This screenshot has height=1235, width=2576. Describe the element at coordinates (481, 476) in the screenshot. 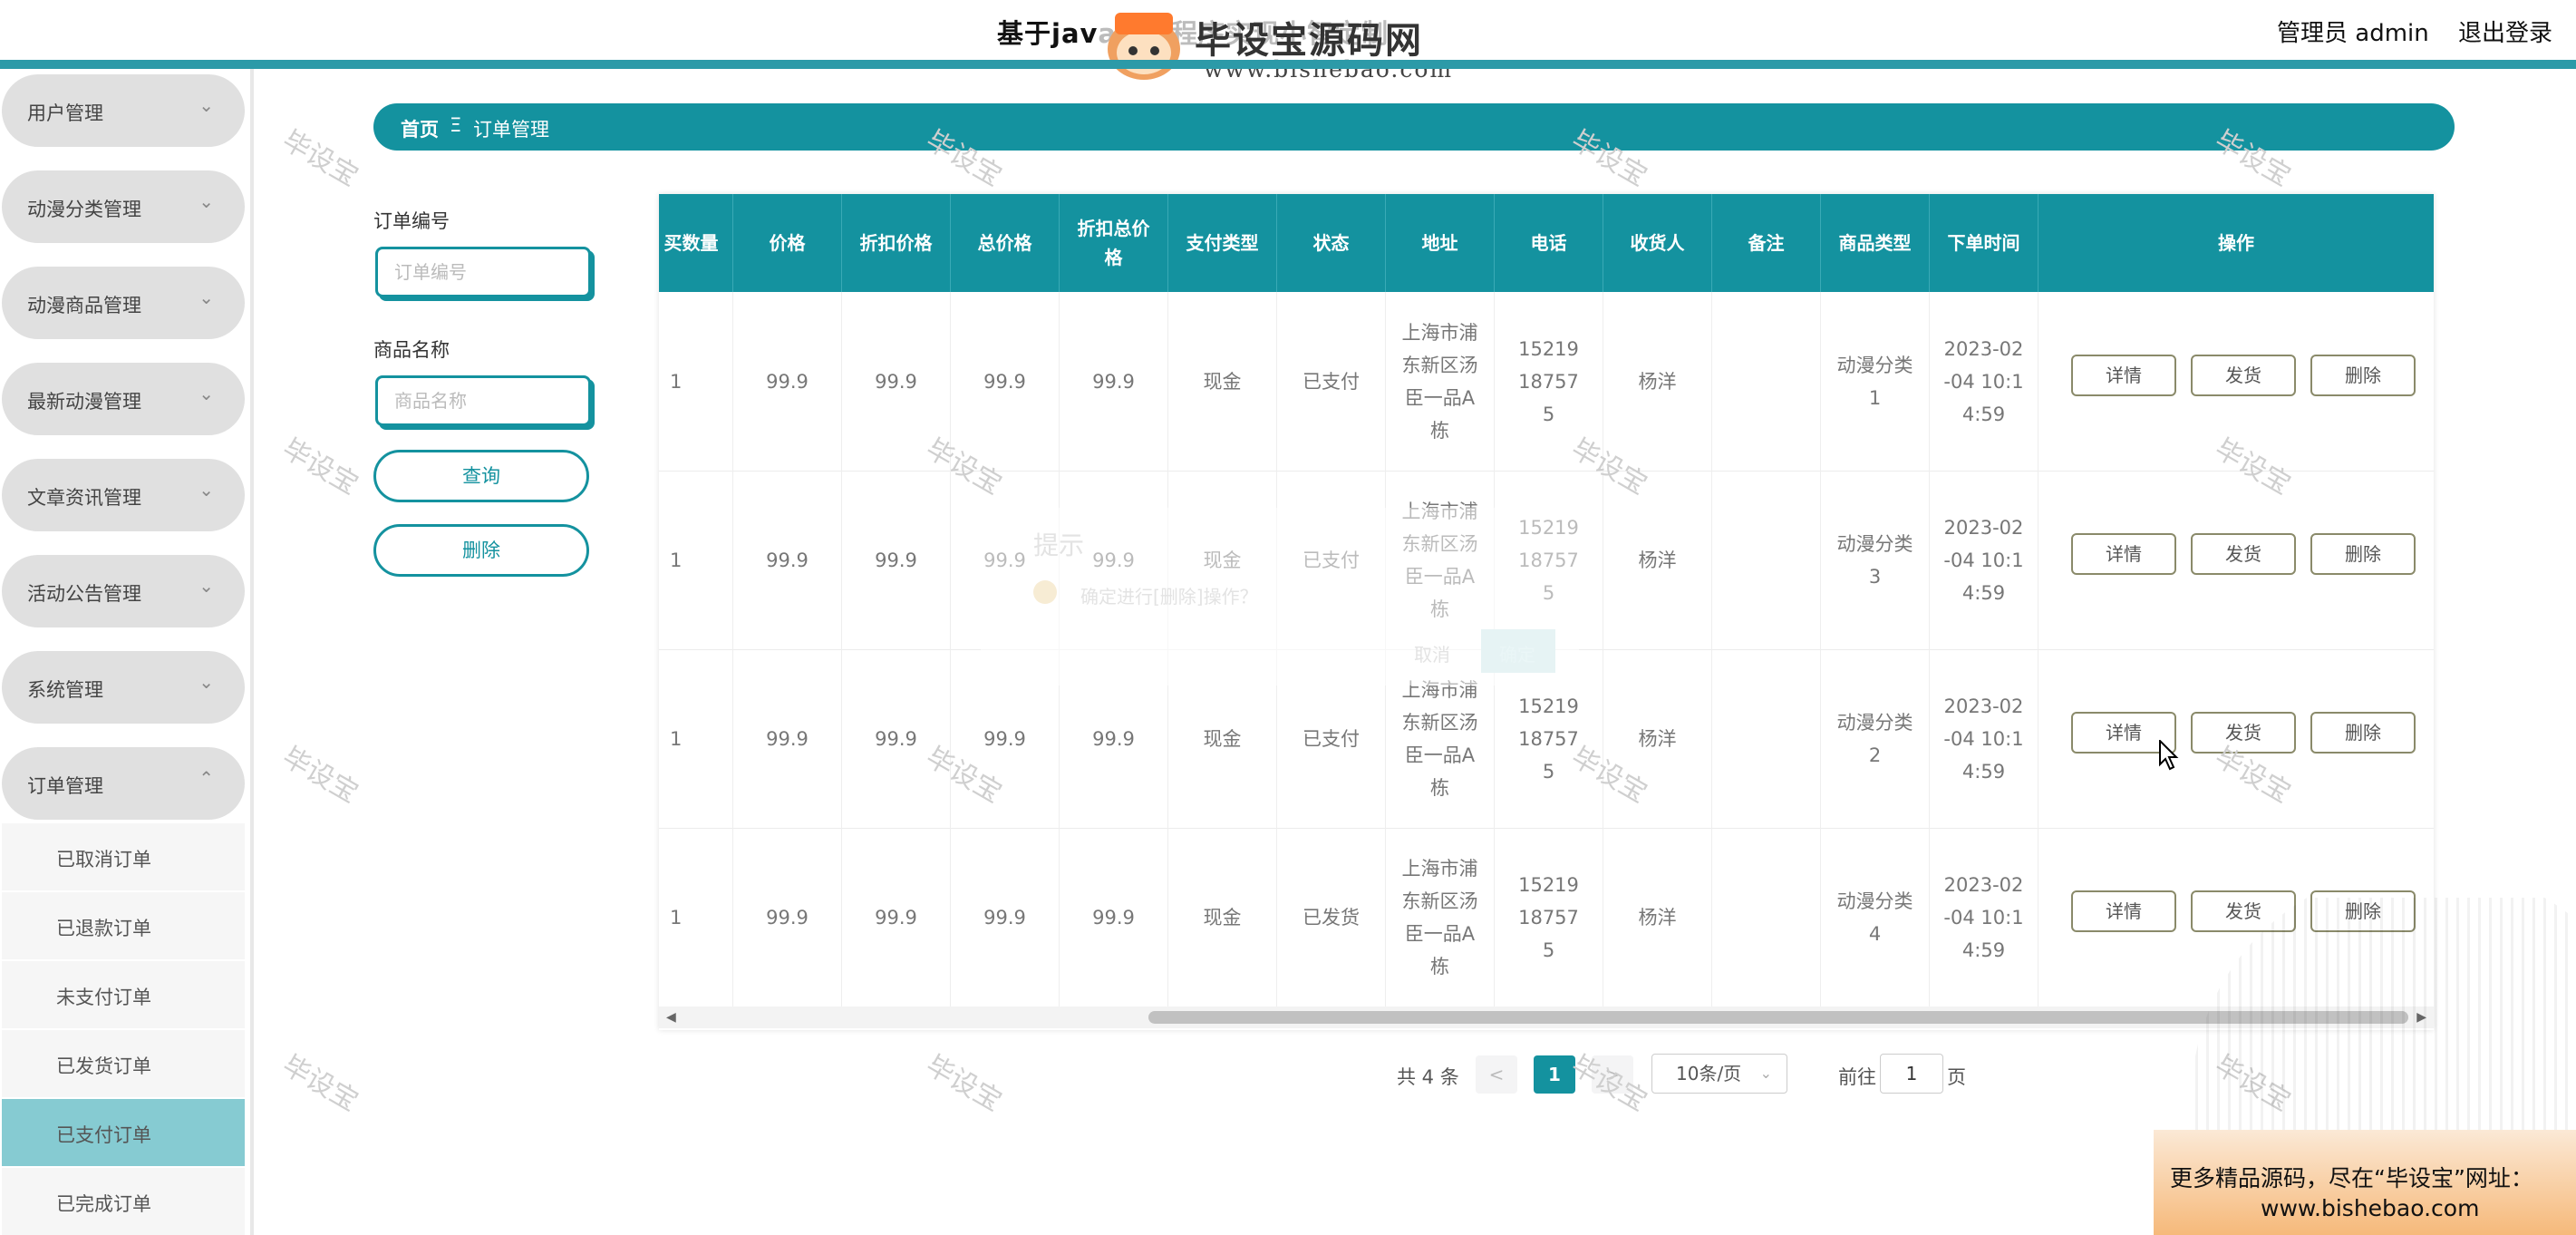

I see `query-button: 查询` at that location.